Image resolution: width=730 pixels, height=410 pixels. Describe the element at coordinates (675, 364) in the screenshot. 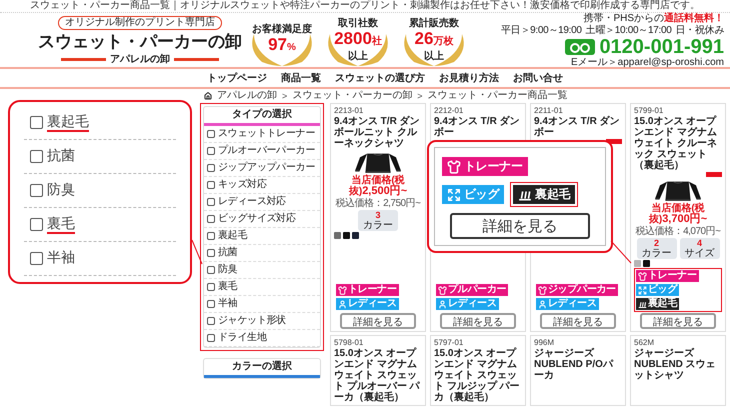

I see `product-title: ジャージーズNUBLEND スウェットシャツ` at that location.